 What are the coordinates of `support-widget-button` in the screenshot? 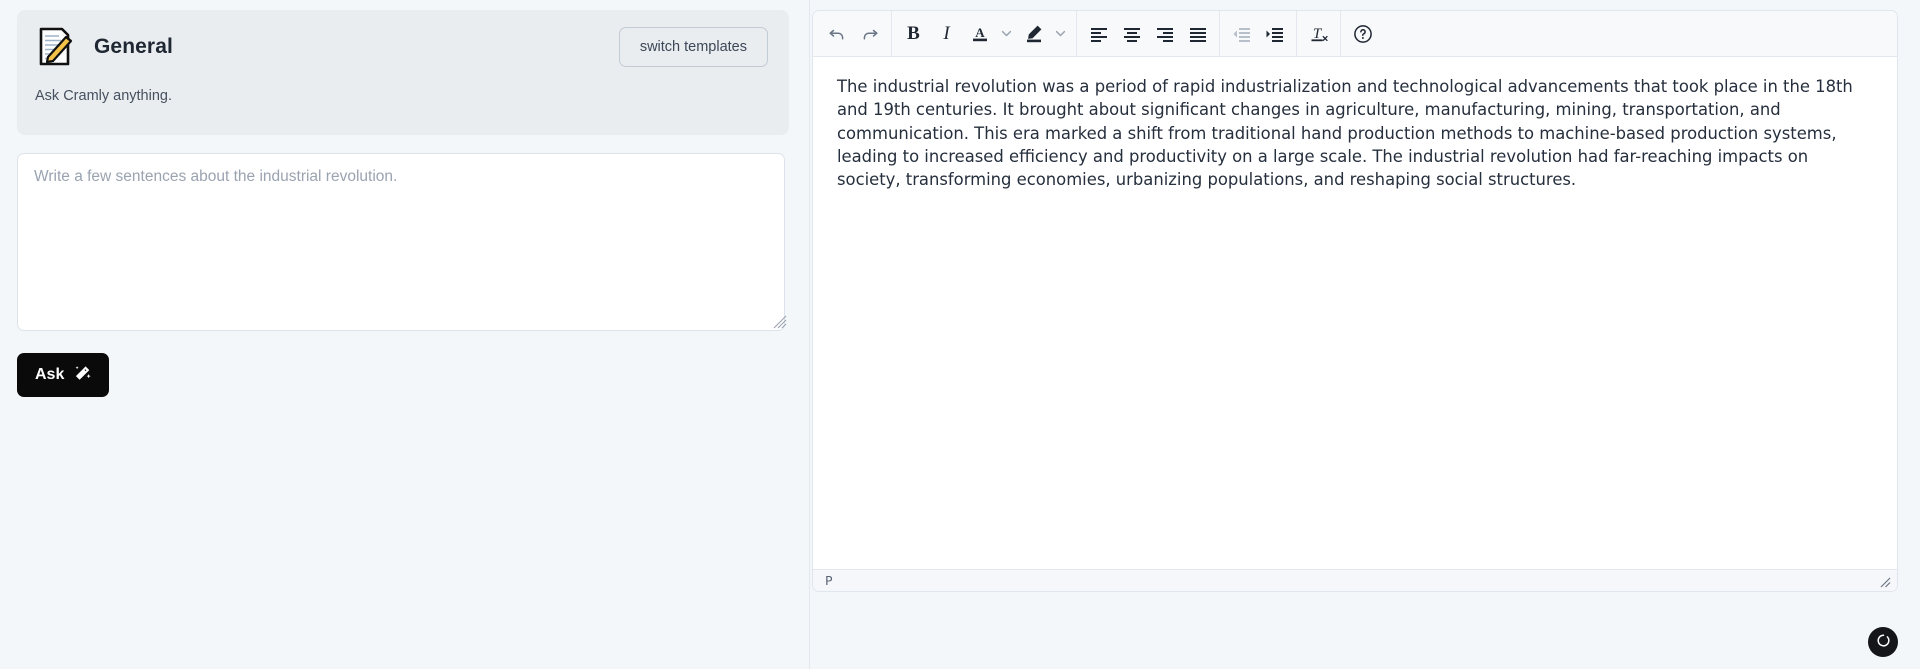 It's located at (1883, 642).